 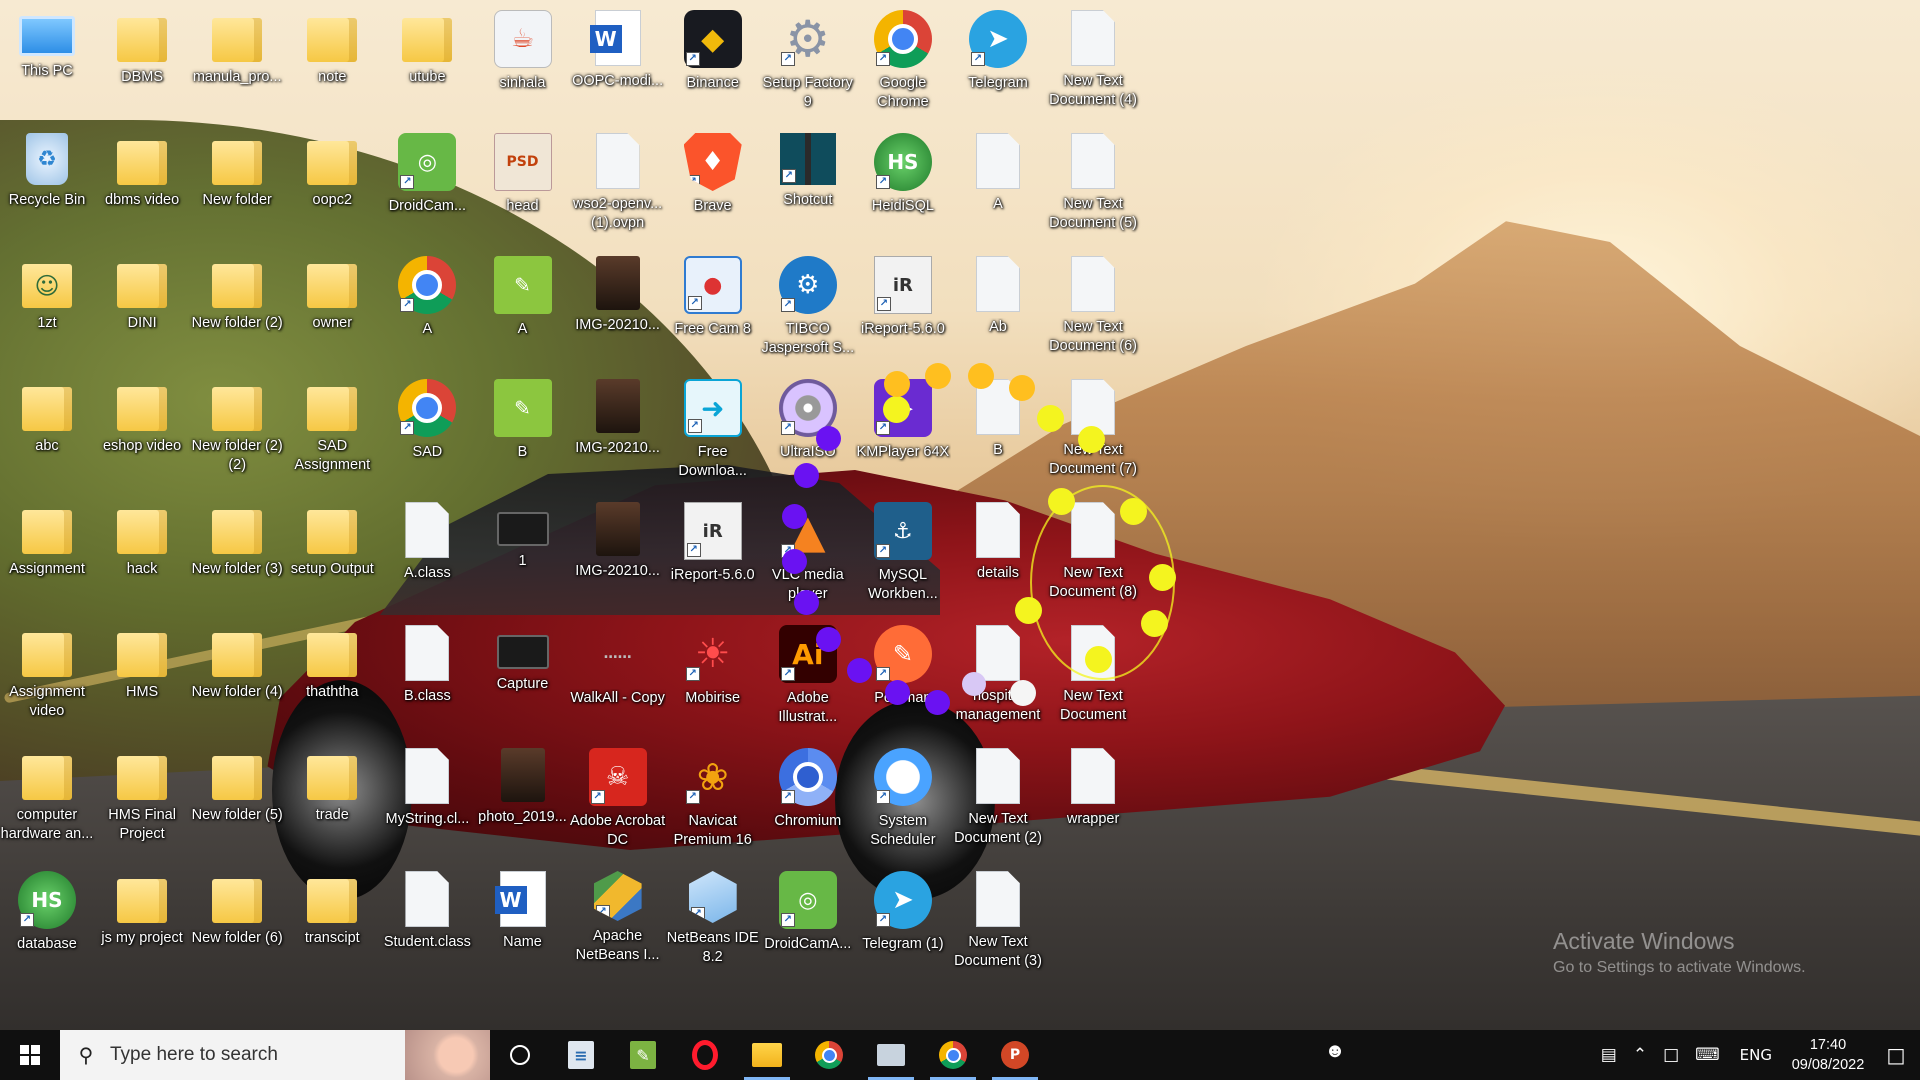 What do you see at coordinates (808, 189) in the screenshot?
I see `desktop-icon: ↗ Shotcut` at bounding box center [808, 189].